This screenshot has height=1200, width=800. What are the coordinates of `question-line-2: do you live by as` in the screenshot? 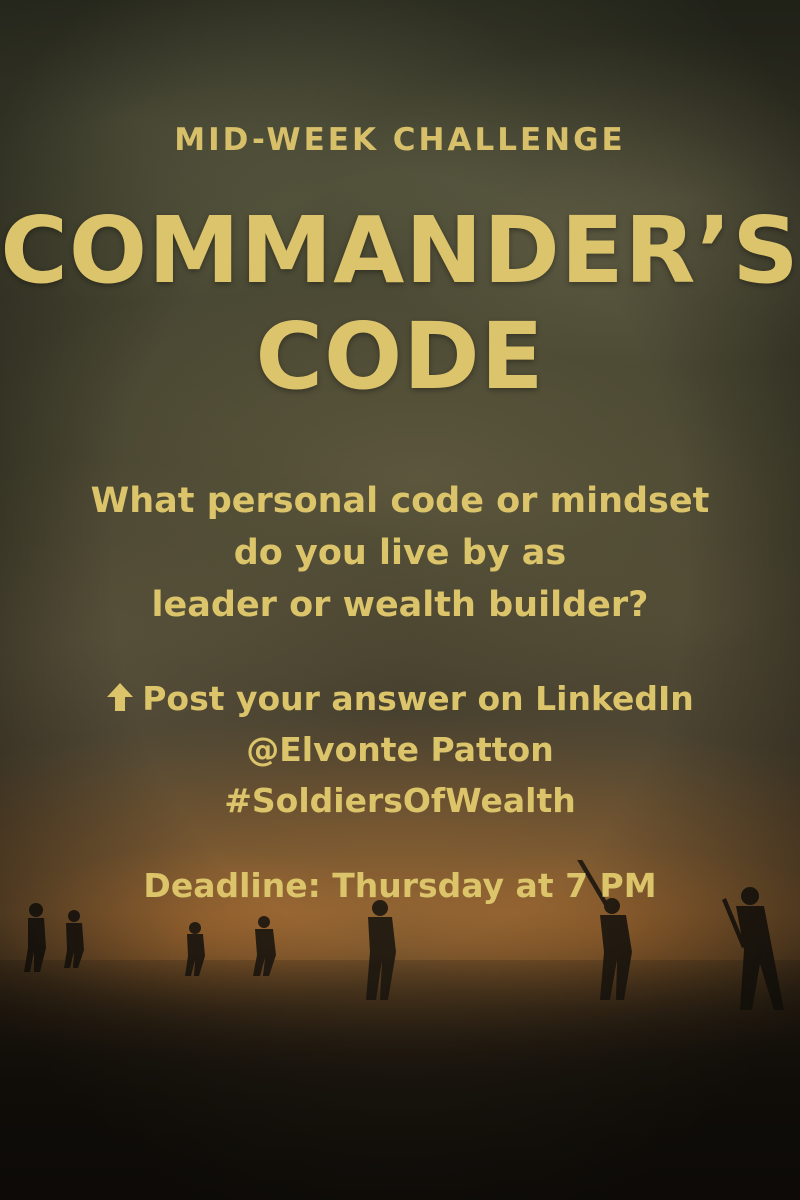 It's located at (400, 553).